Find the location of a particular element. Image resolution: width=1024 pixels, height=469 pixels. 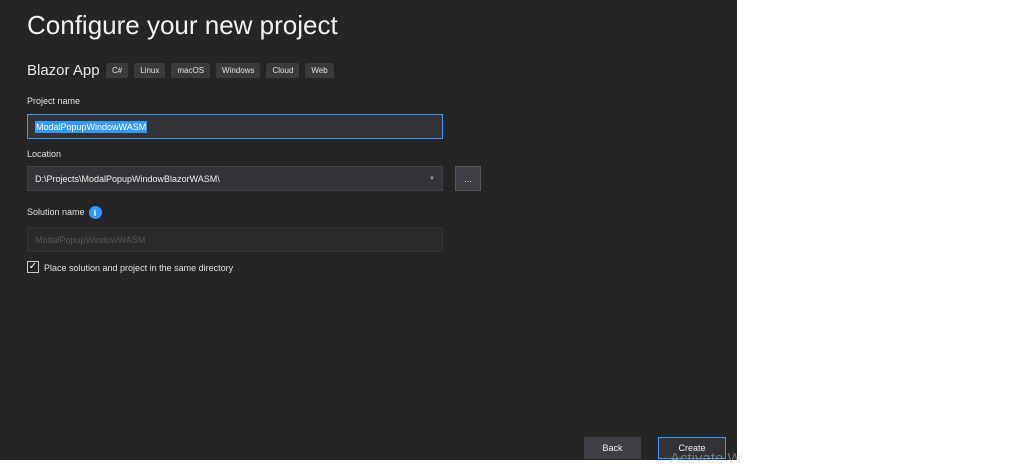

tag: Linux is located at coordinates (150, 70).